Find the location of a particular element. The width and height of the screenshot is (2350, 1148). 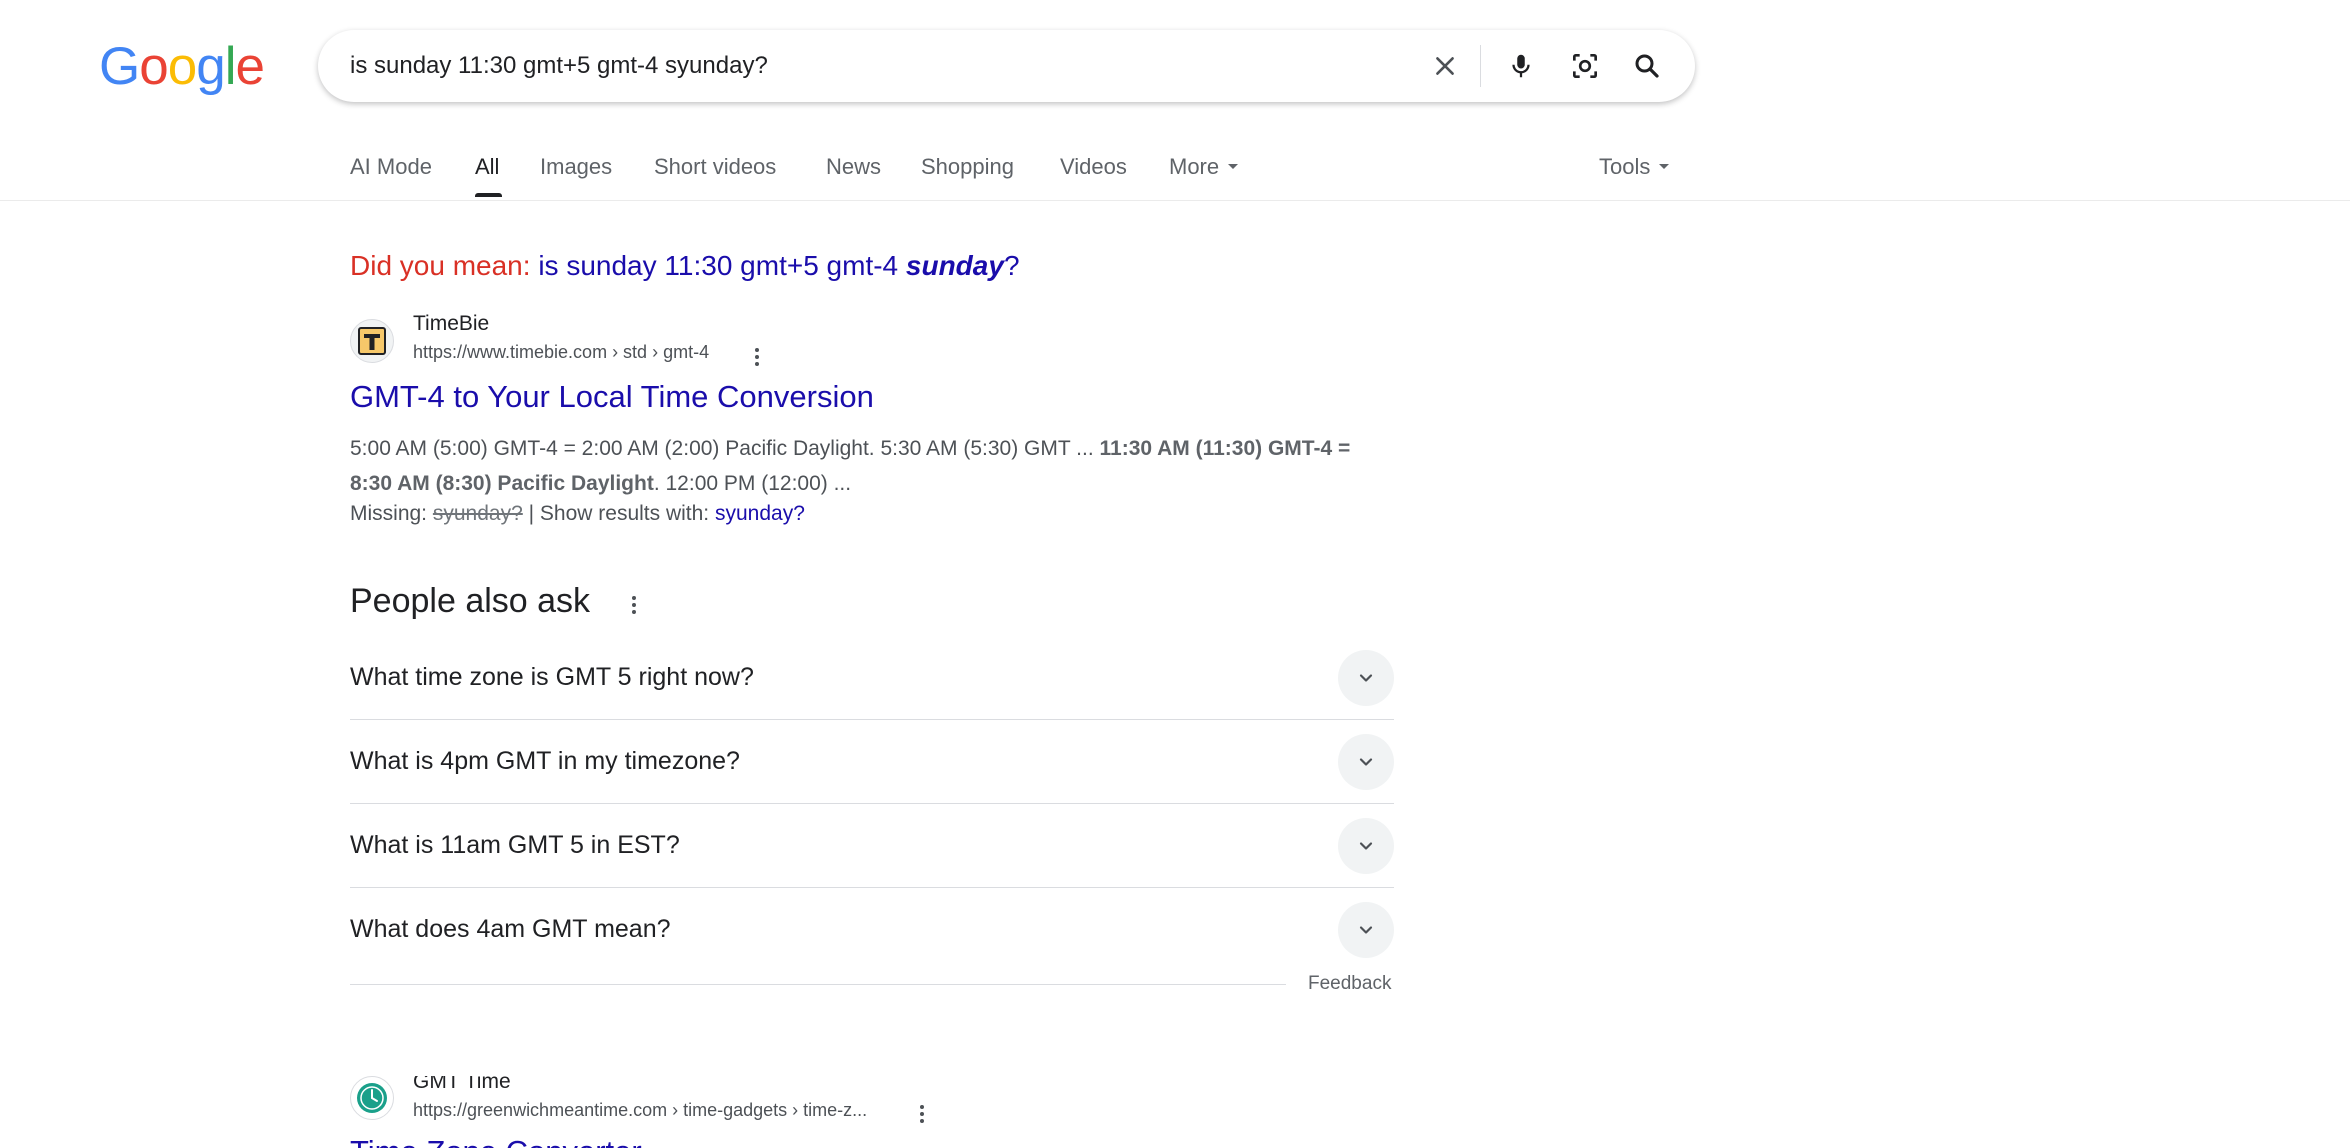

tab-videos: Videos is located at coordinates (1093, 167).